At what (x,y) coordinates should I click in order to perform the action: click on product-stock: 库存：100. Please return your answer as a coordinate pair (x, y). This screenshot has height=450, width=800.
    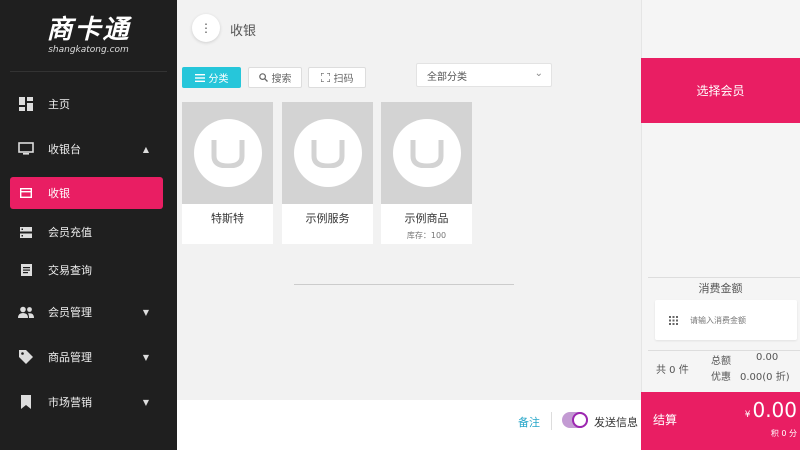
    Looking at the image, I should click on (426, 235).